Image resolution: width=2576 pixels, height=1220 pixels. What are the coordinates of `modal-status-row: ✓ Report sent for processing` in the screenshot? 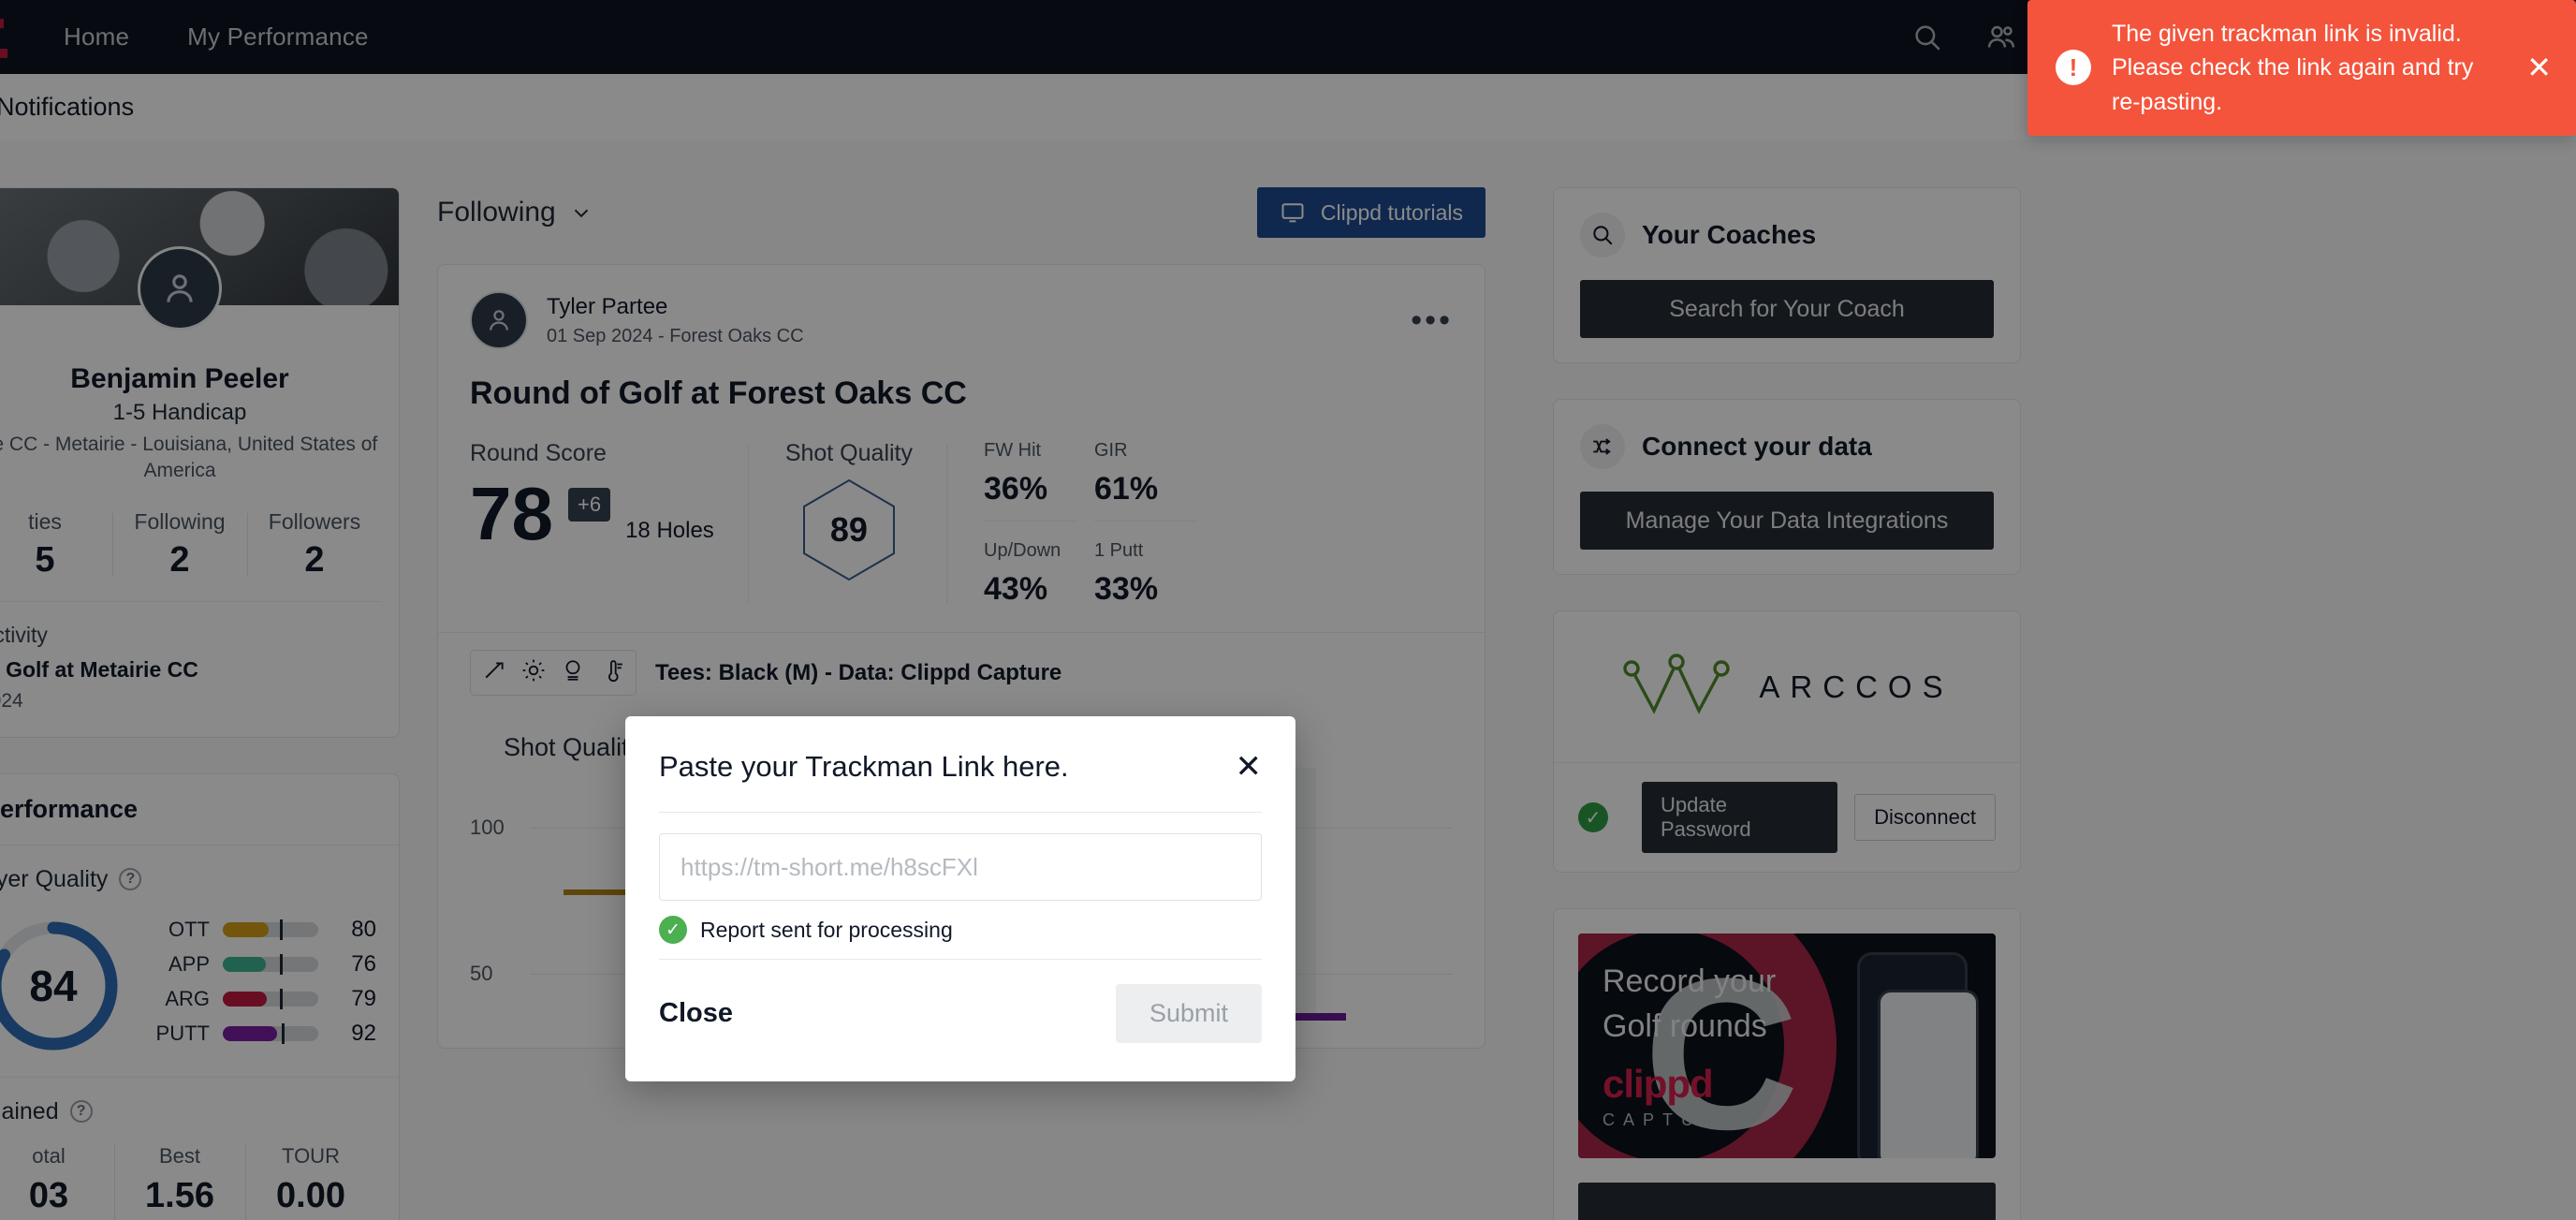 It's located at (961, 930).